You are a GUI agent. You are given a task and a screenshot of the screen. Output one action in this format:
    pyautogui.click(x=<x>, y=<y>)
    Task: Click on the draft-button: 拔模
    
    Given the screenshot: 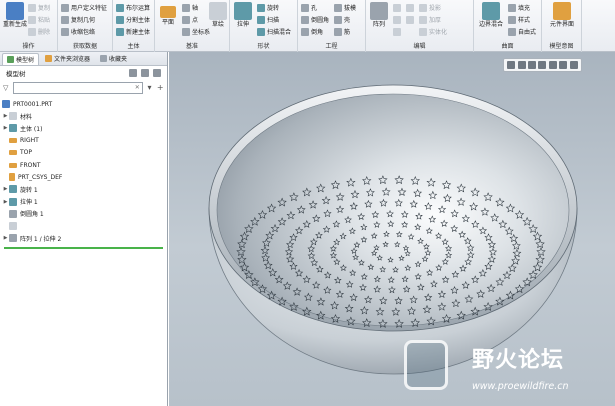 What is the action you would take?
    pyautogui.click(x=345, y=7)
    